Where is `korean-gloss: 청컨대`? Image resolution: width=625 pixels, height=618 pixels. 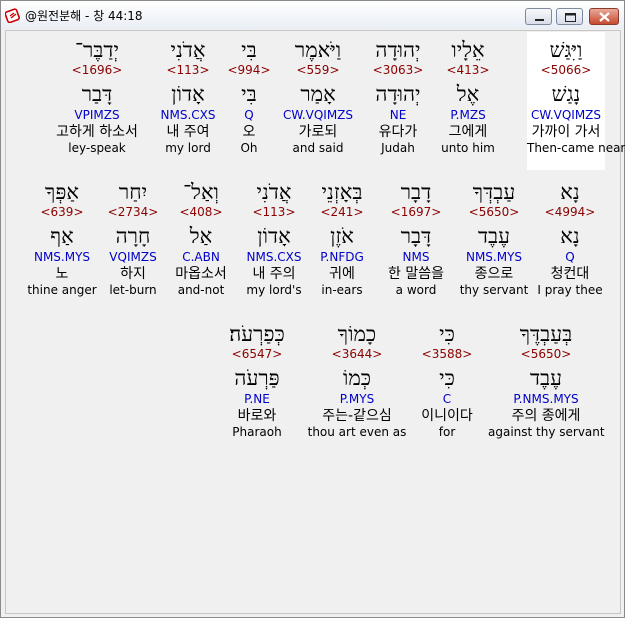
korean-gloss: 청컨대 is located at coordinates (570, 274).